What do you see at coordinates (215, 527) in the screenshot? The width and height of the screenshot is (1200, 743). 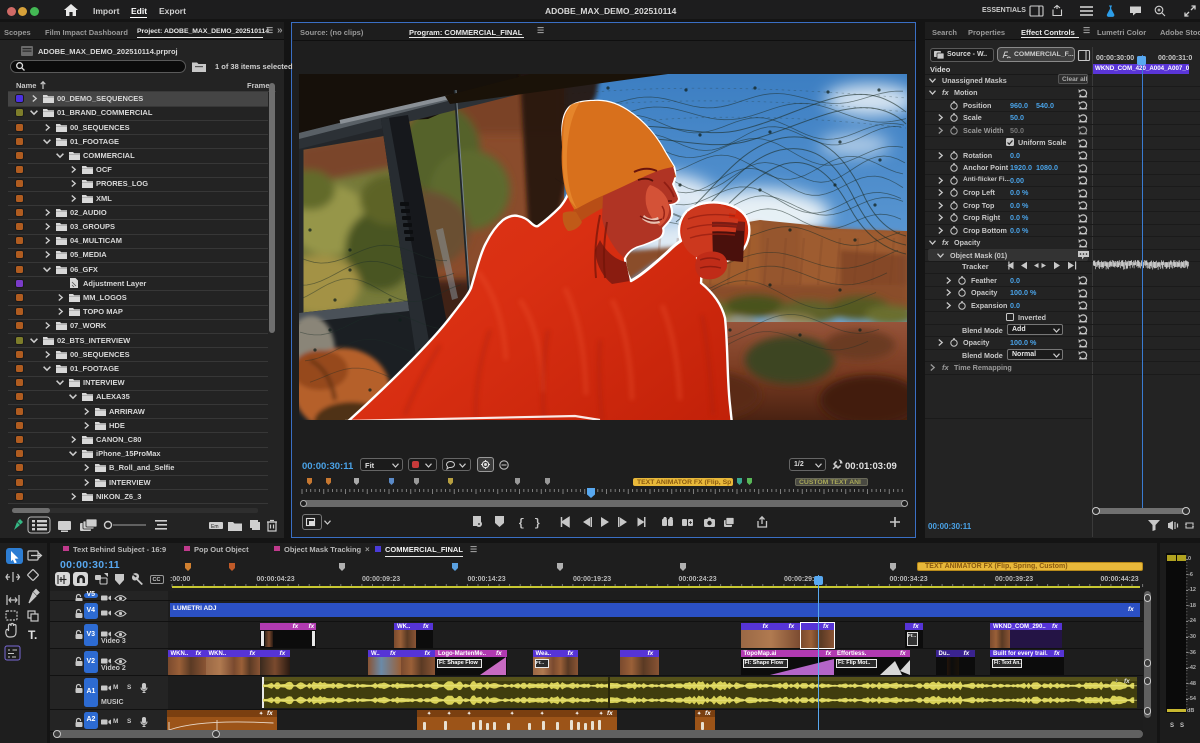 I see `svg-text: Em` at bounding box center [215, 527].